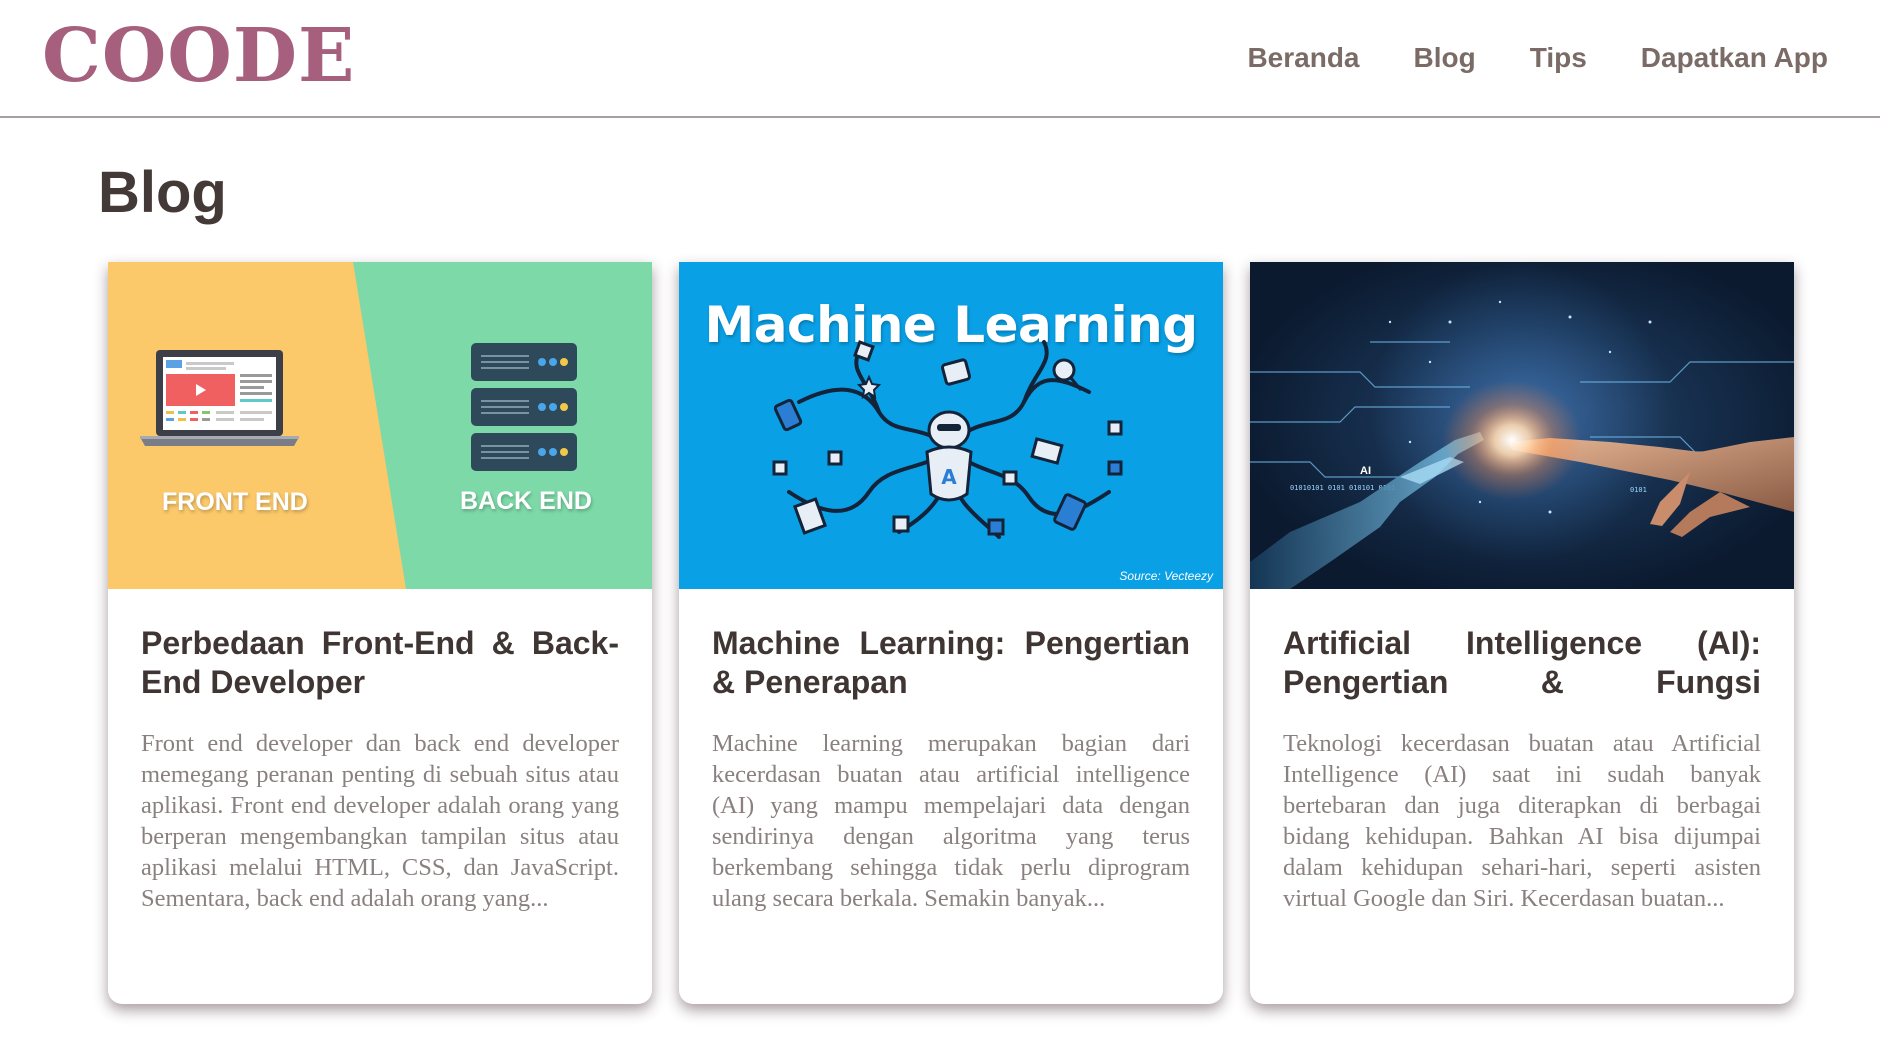 The height and width of the screenshot is (1050, 1880). I want to click on main-nav: Beranda Blog Tips Dapatkan App, so click(1510, 58).